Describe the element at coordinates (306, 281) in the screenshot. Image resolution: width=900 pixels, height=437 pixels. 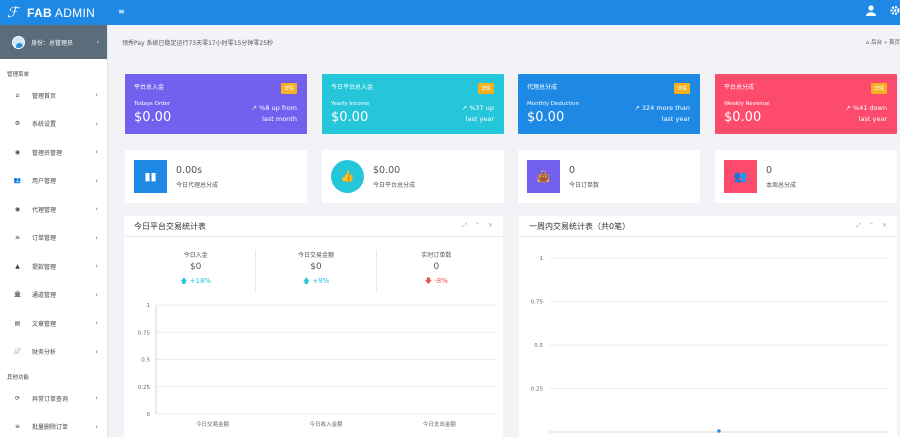
I see `arrow-up-icon: 🡅` at that location.